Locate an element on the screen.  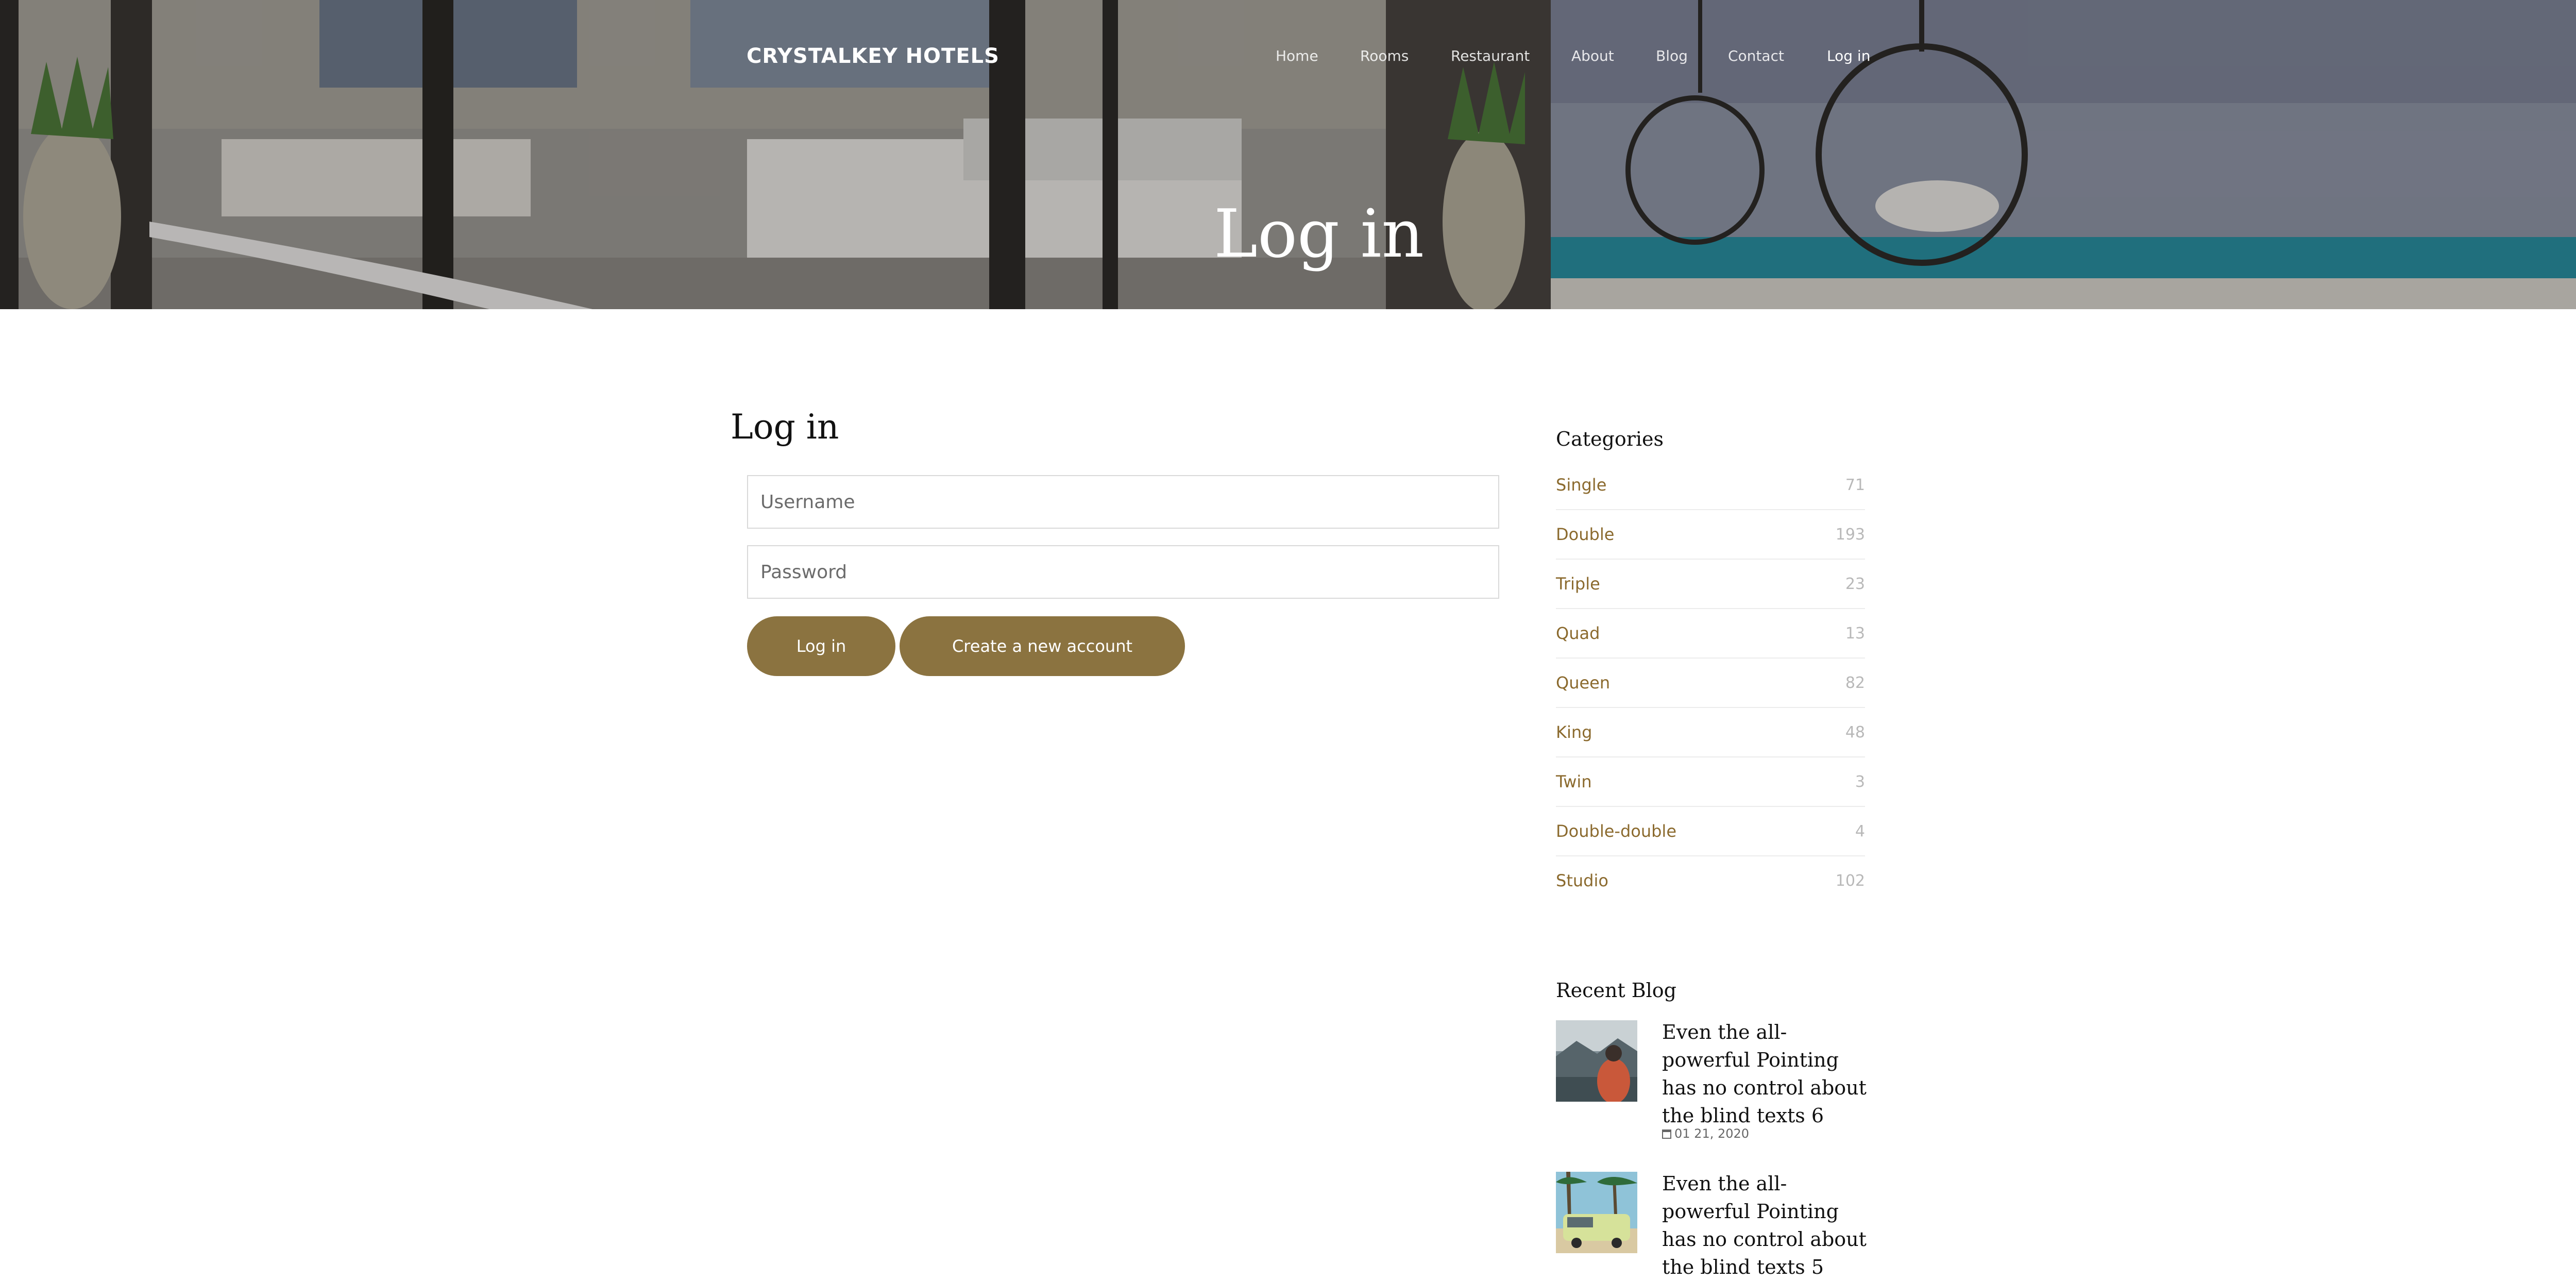
category-label: Double-double is located at coordinates (1616, 831).